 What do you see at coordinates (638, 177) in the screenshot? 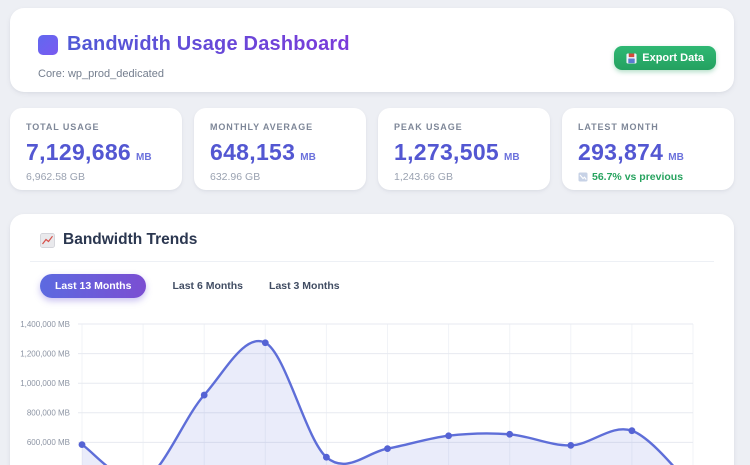
I see `stat-delta-text: 56.7% vs previous` at bounding box center [638, 177].